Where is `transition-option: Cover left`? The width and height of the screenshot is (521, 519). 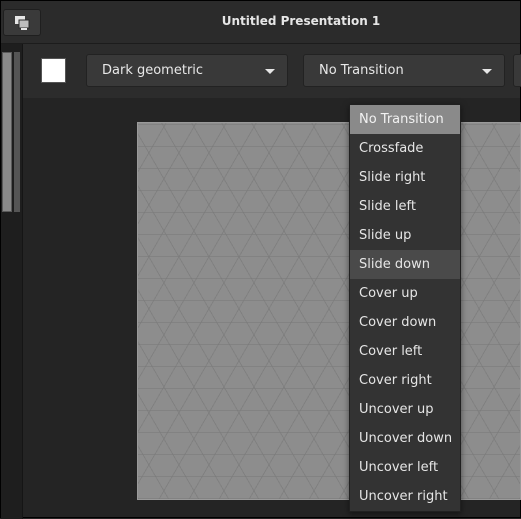 transition-option: Cover left is located at coordinates (405, 351).